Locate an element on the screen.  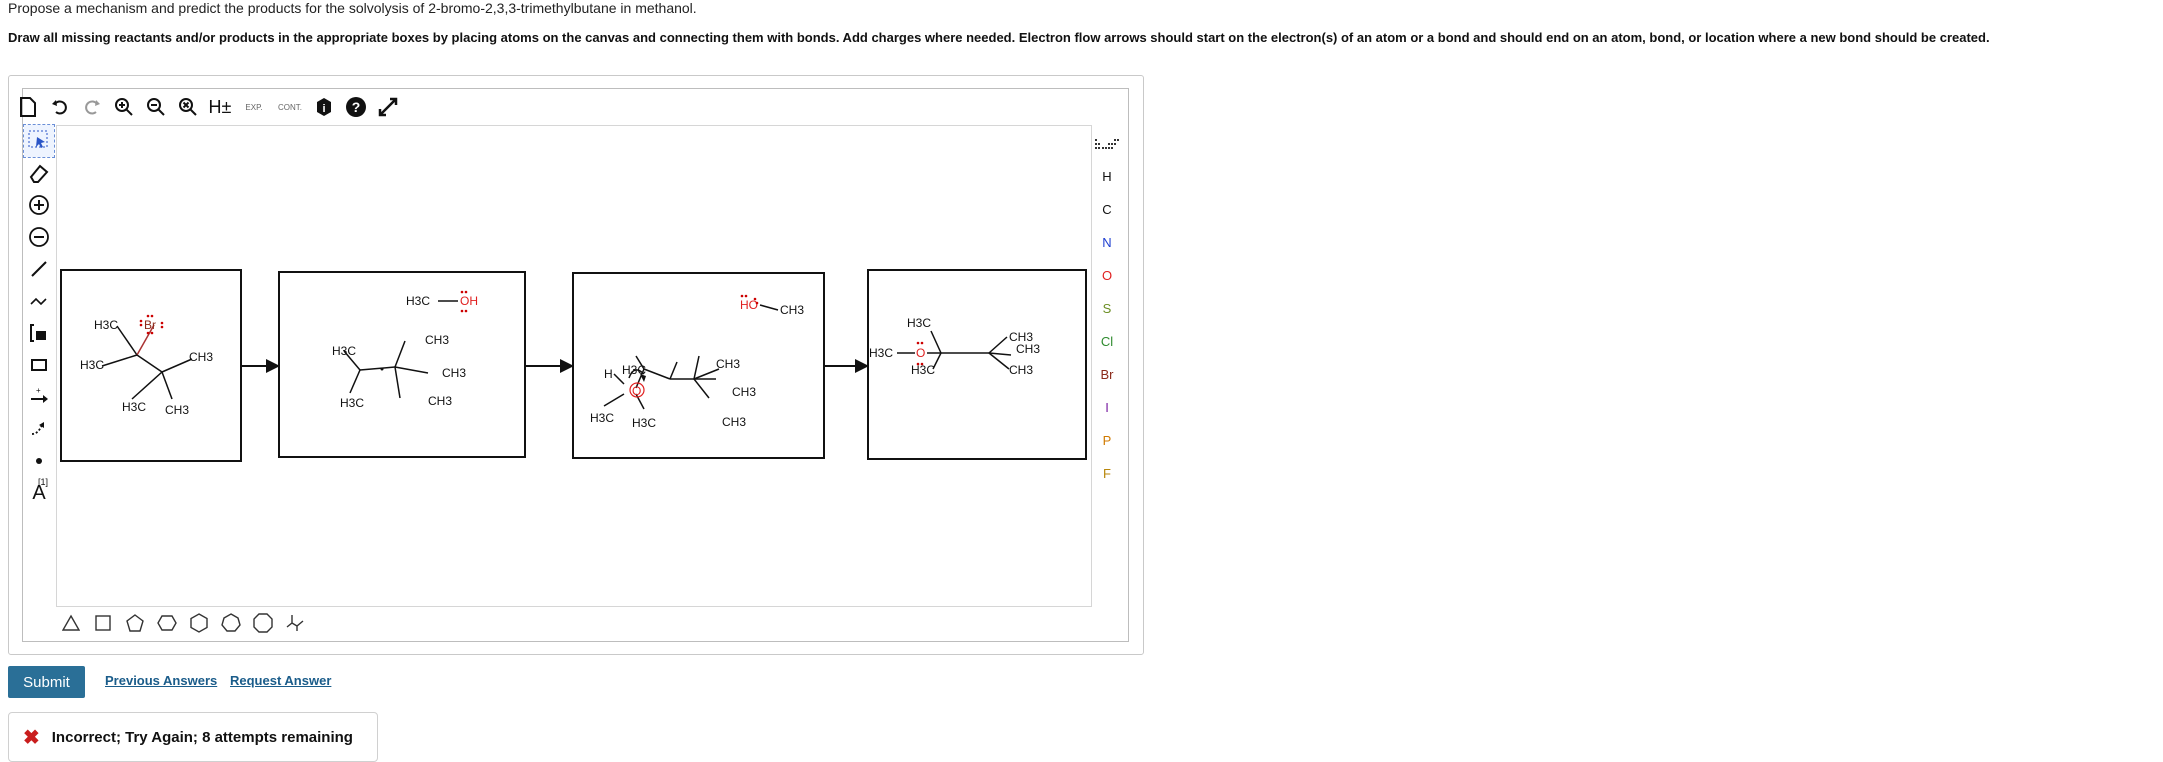
label-ch3-b: CH3 is located at coordinates (1028, 349).